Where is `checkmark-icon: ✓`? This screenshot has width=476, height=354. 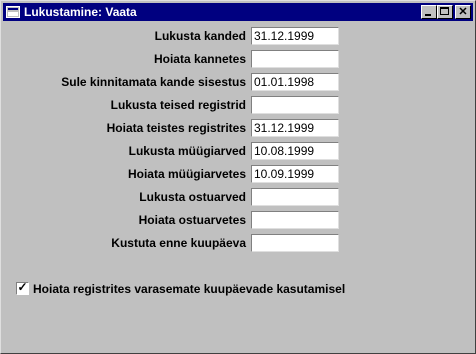
checkmark-icon: ✓ is located at coordinates (22, 287).